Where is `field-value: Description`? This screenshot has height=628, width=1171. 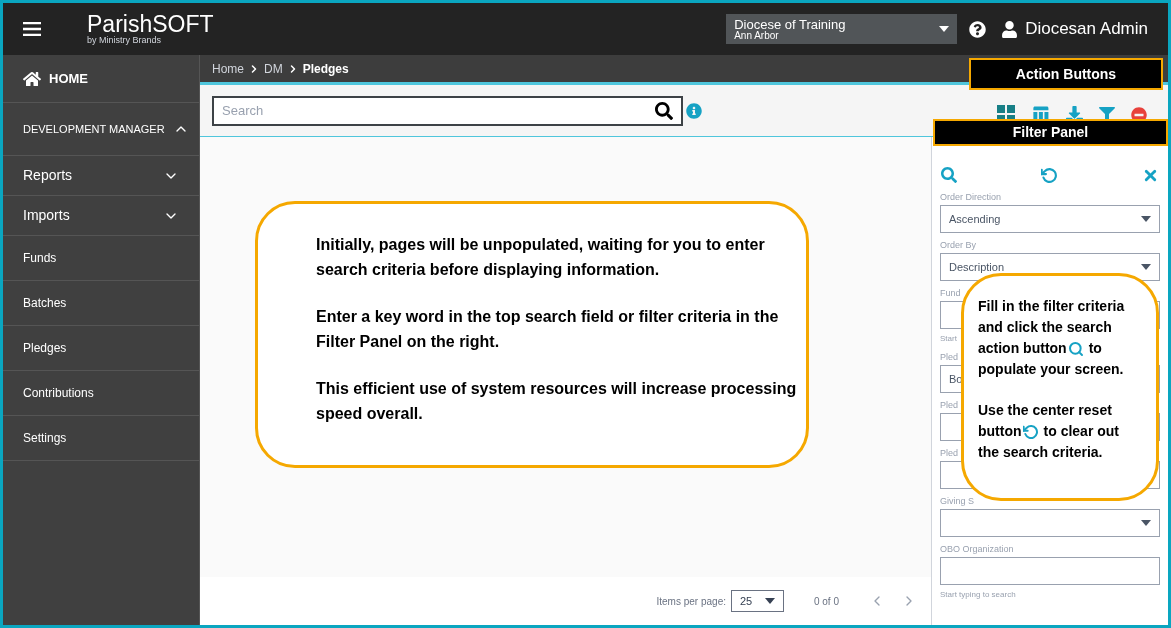 field-value: Description is located at coordinates (977, 267).